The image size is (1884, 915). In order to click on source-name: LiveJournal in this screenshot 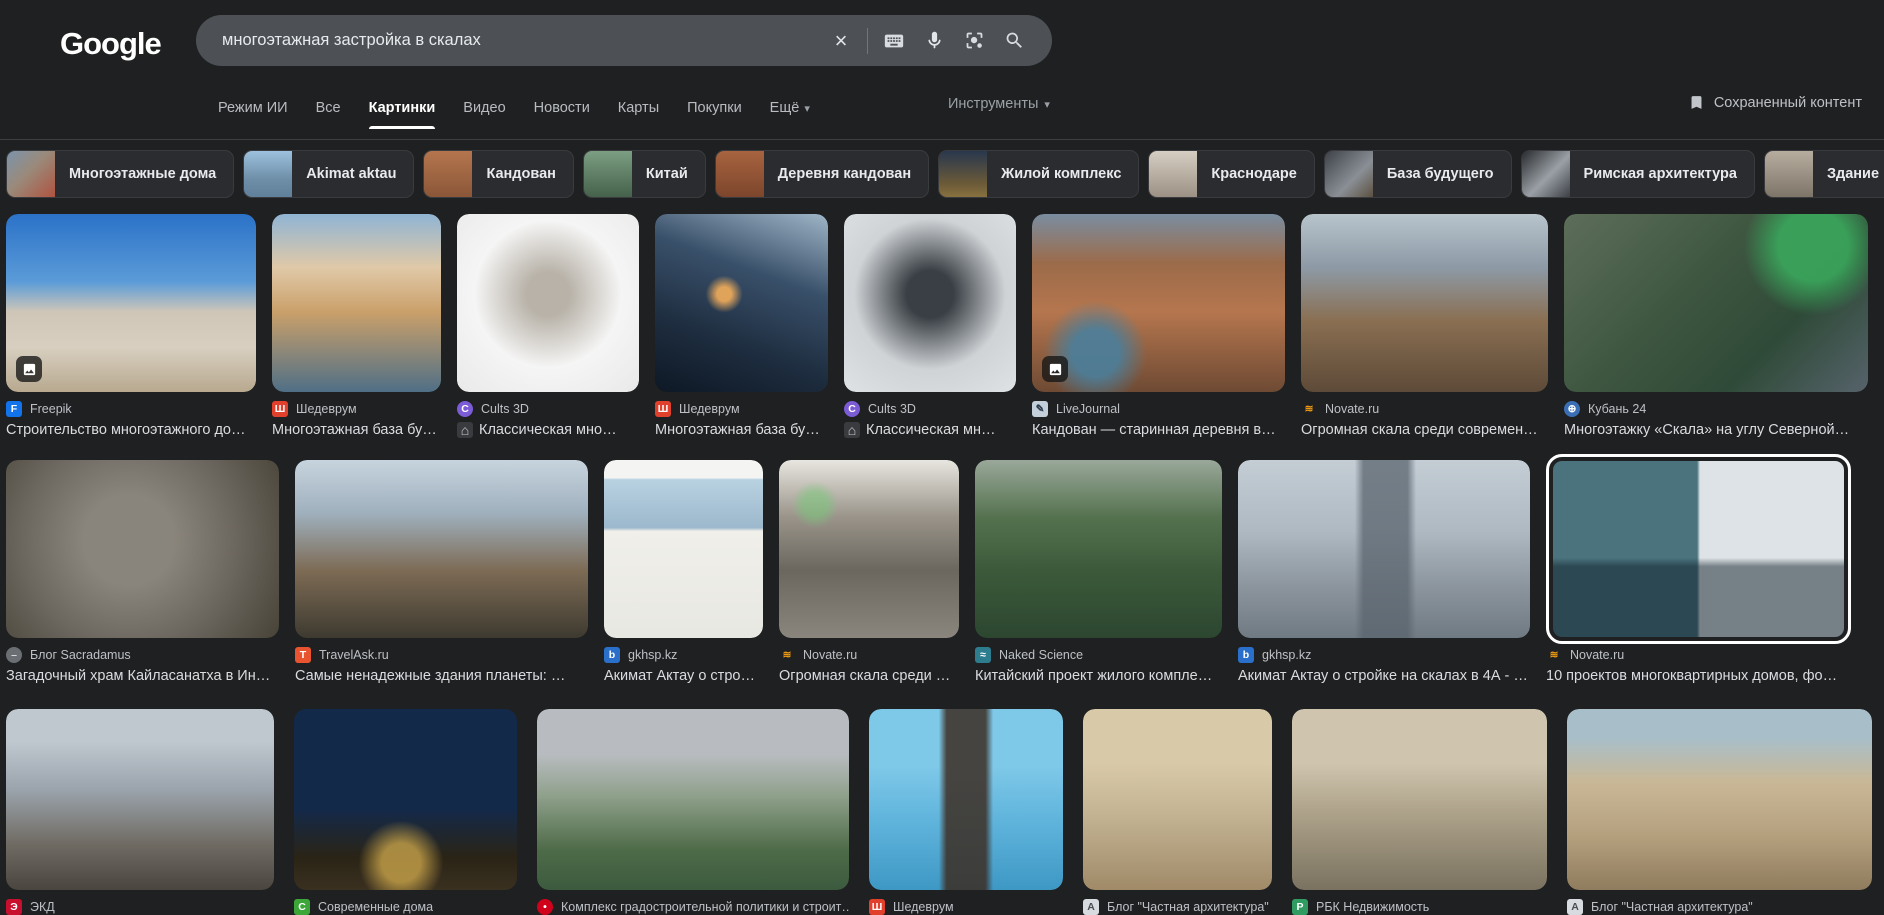, I will do `click(1088, 409)`.